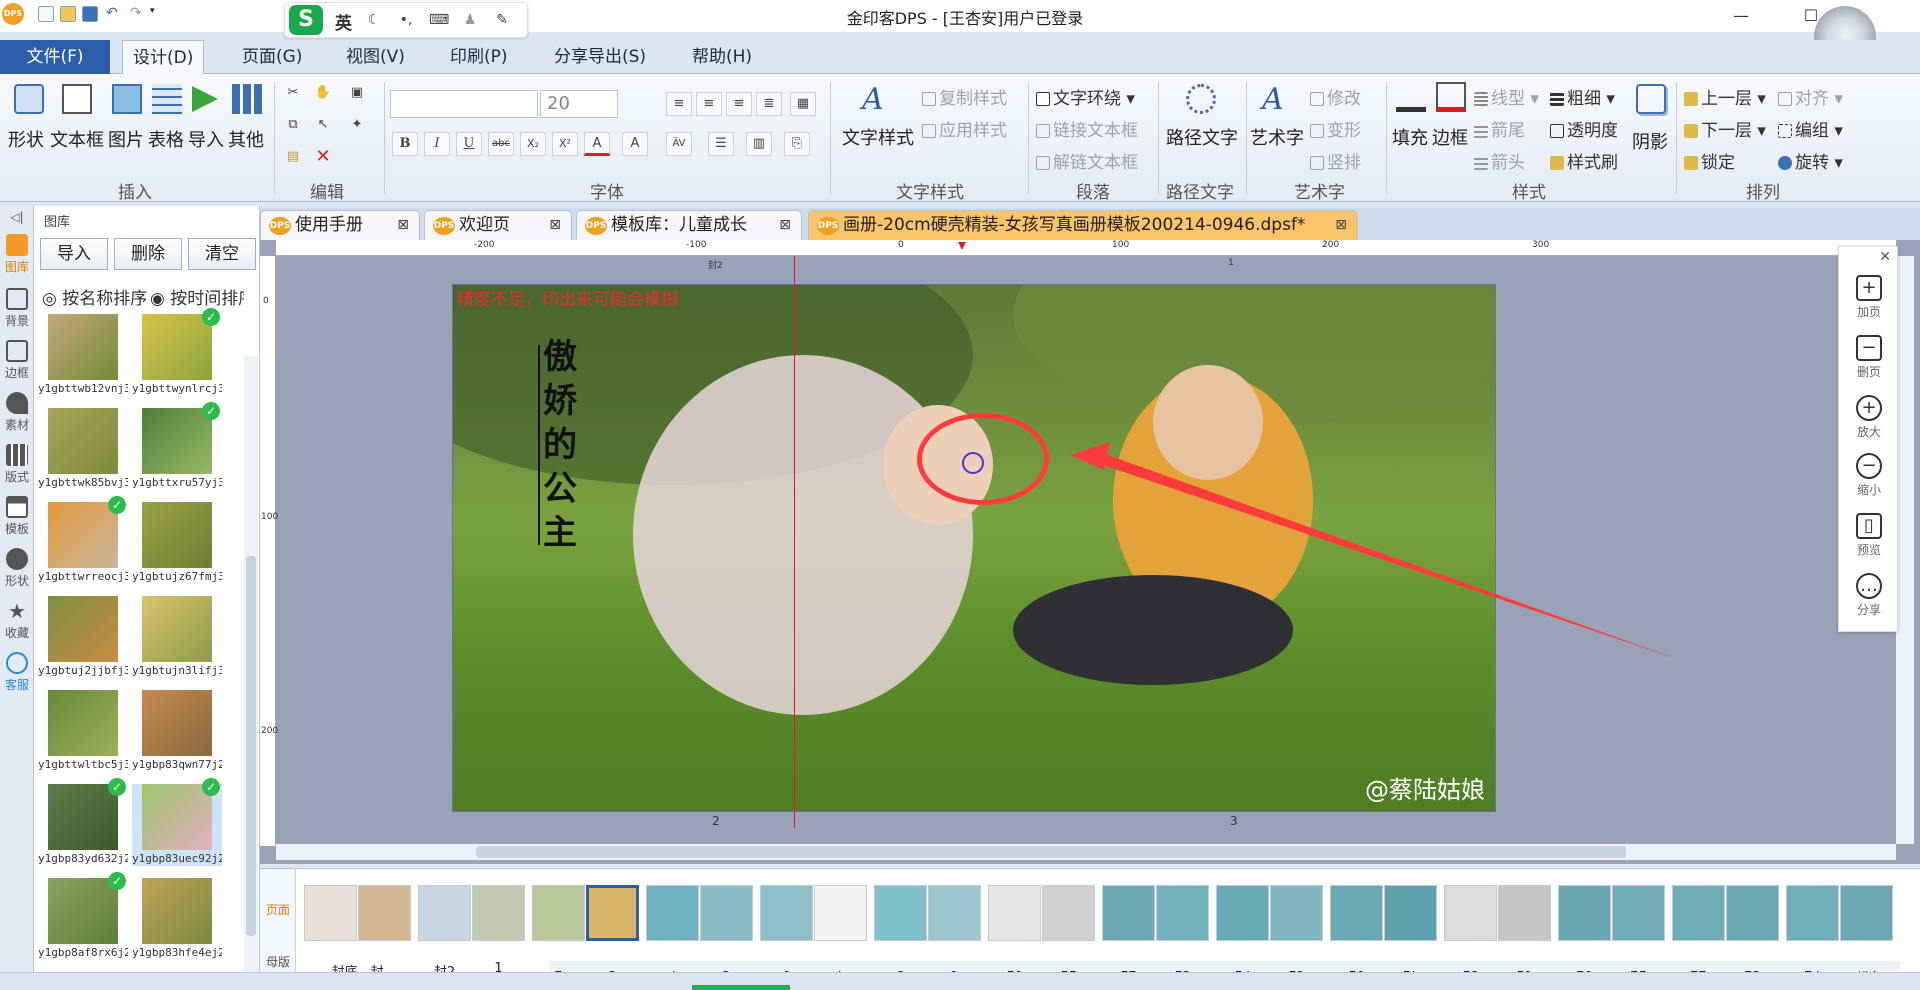 The width and height of the screenshot is (1920, 990). What do you see at coordinates (357, 126) in the screenshot?
I see `magic-icon: ✦` at bounding box center [357, 126].